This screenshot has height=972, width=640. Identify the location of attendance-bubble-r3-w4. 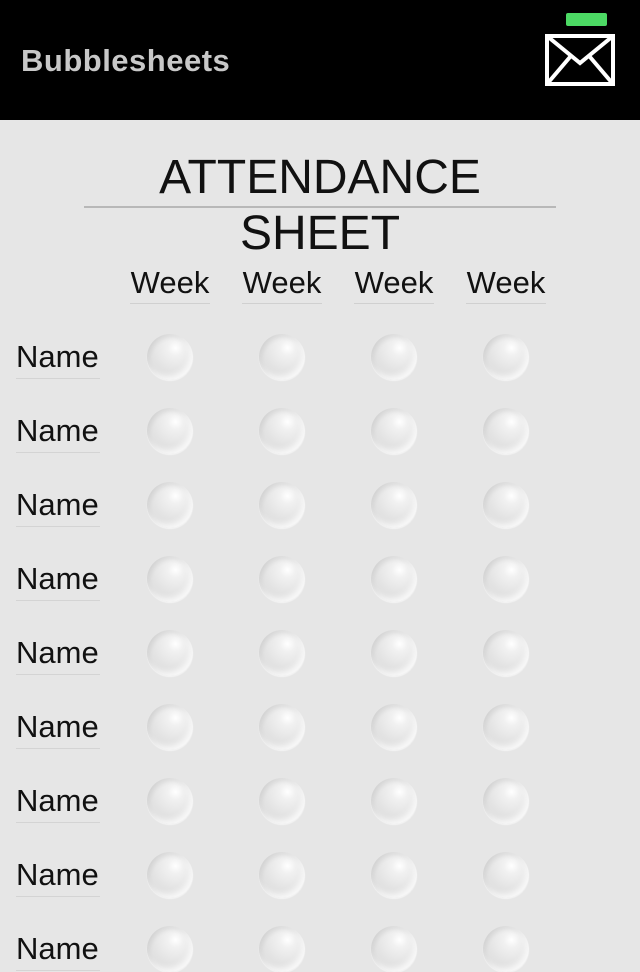
(506, 505).